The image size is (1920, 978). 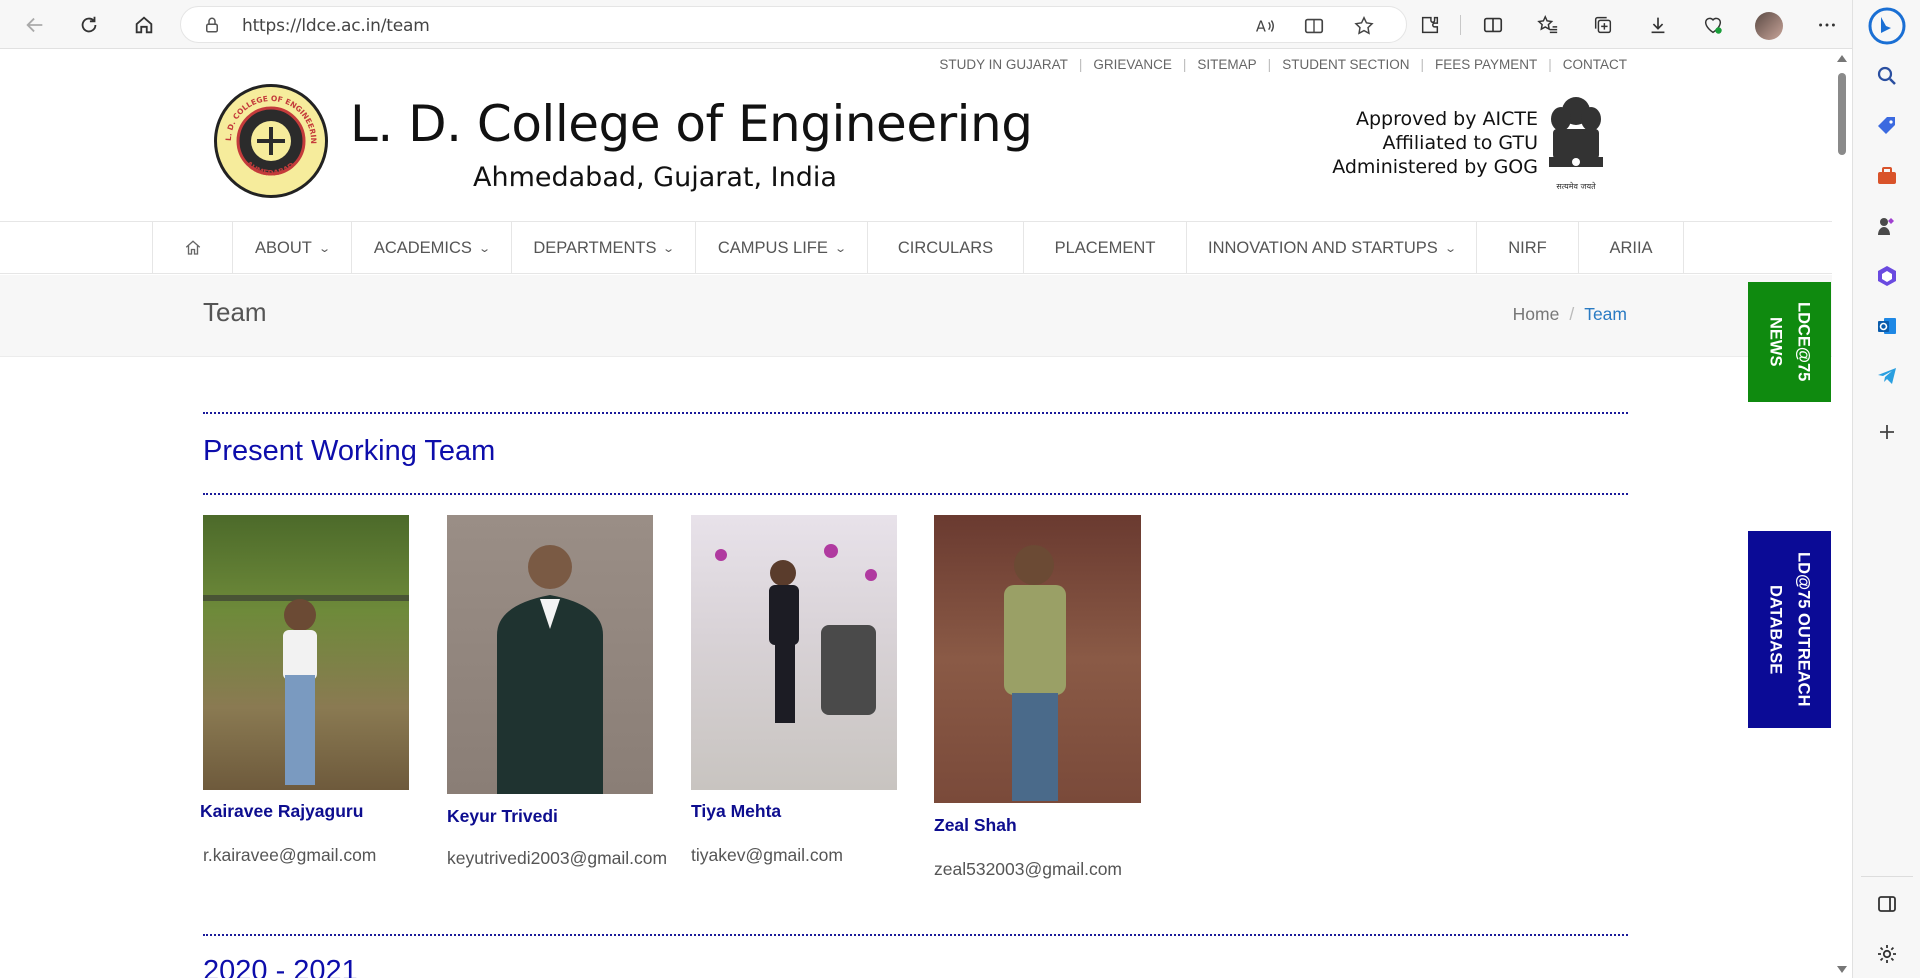 What do you see at coordinates (1887, 176) in the screenshot?
I see `tools-icon` at bounding box center [1887, 176].